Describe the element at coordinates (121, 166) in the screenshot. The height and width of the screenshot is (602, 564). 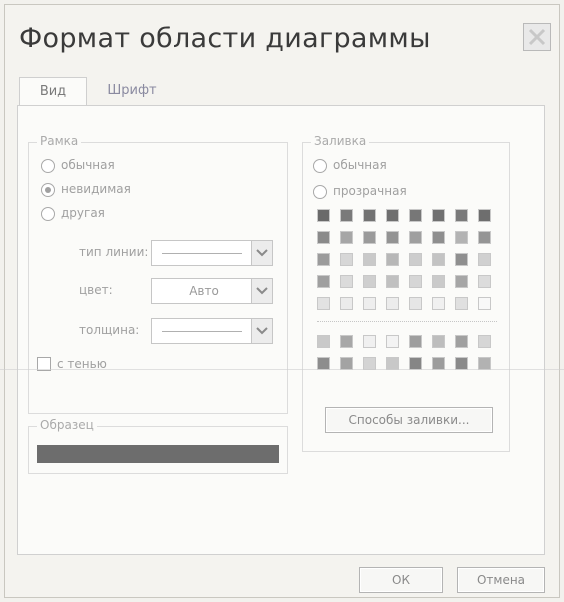
I see `border-option-normal: обычная` at that location.